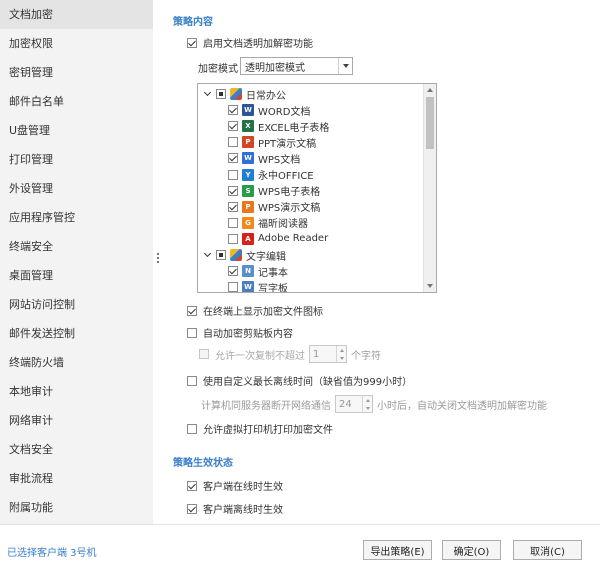 The width and height of the screenshot is (600, 562). What do you see at coordinates (203, 463) in the screenshot?
I see `section-title-effective-status: 策略生效状态` at bounding box center [203, 463].